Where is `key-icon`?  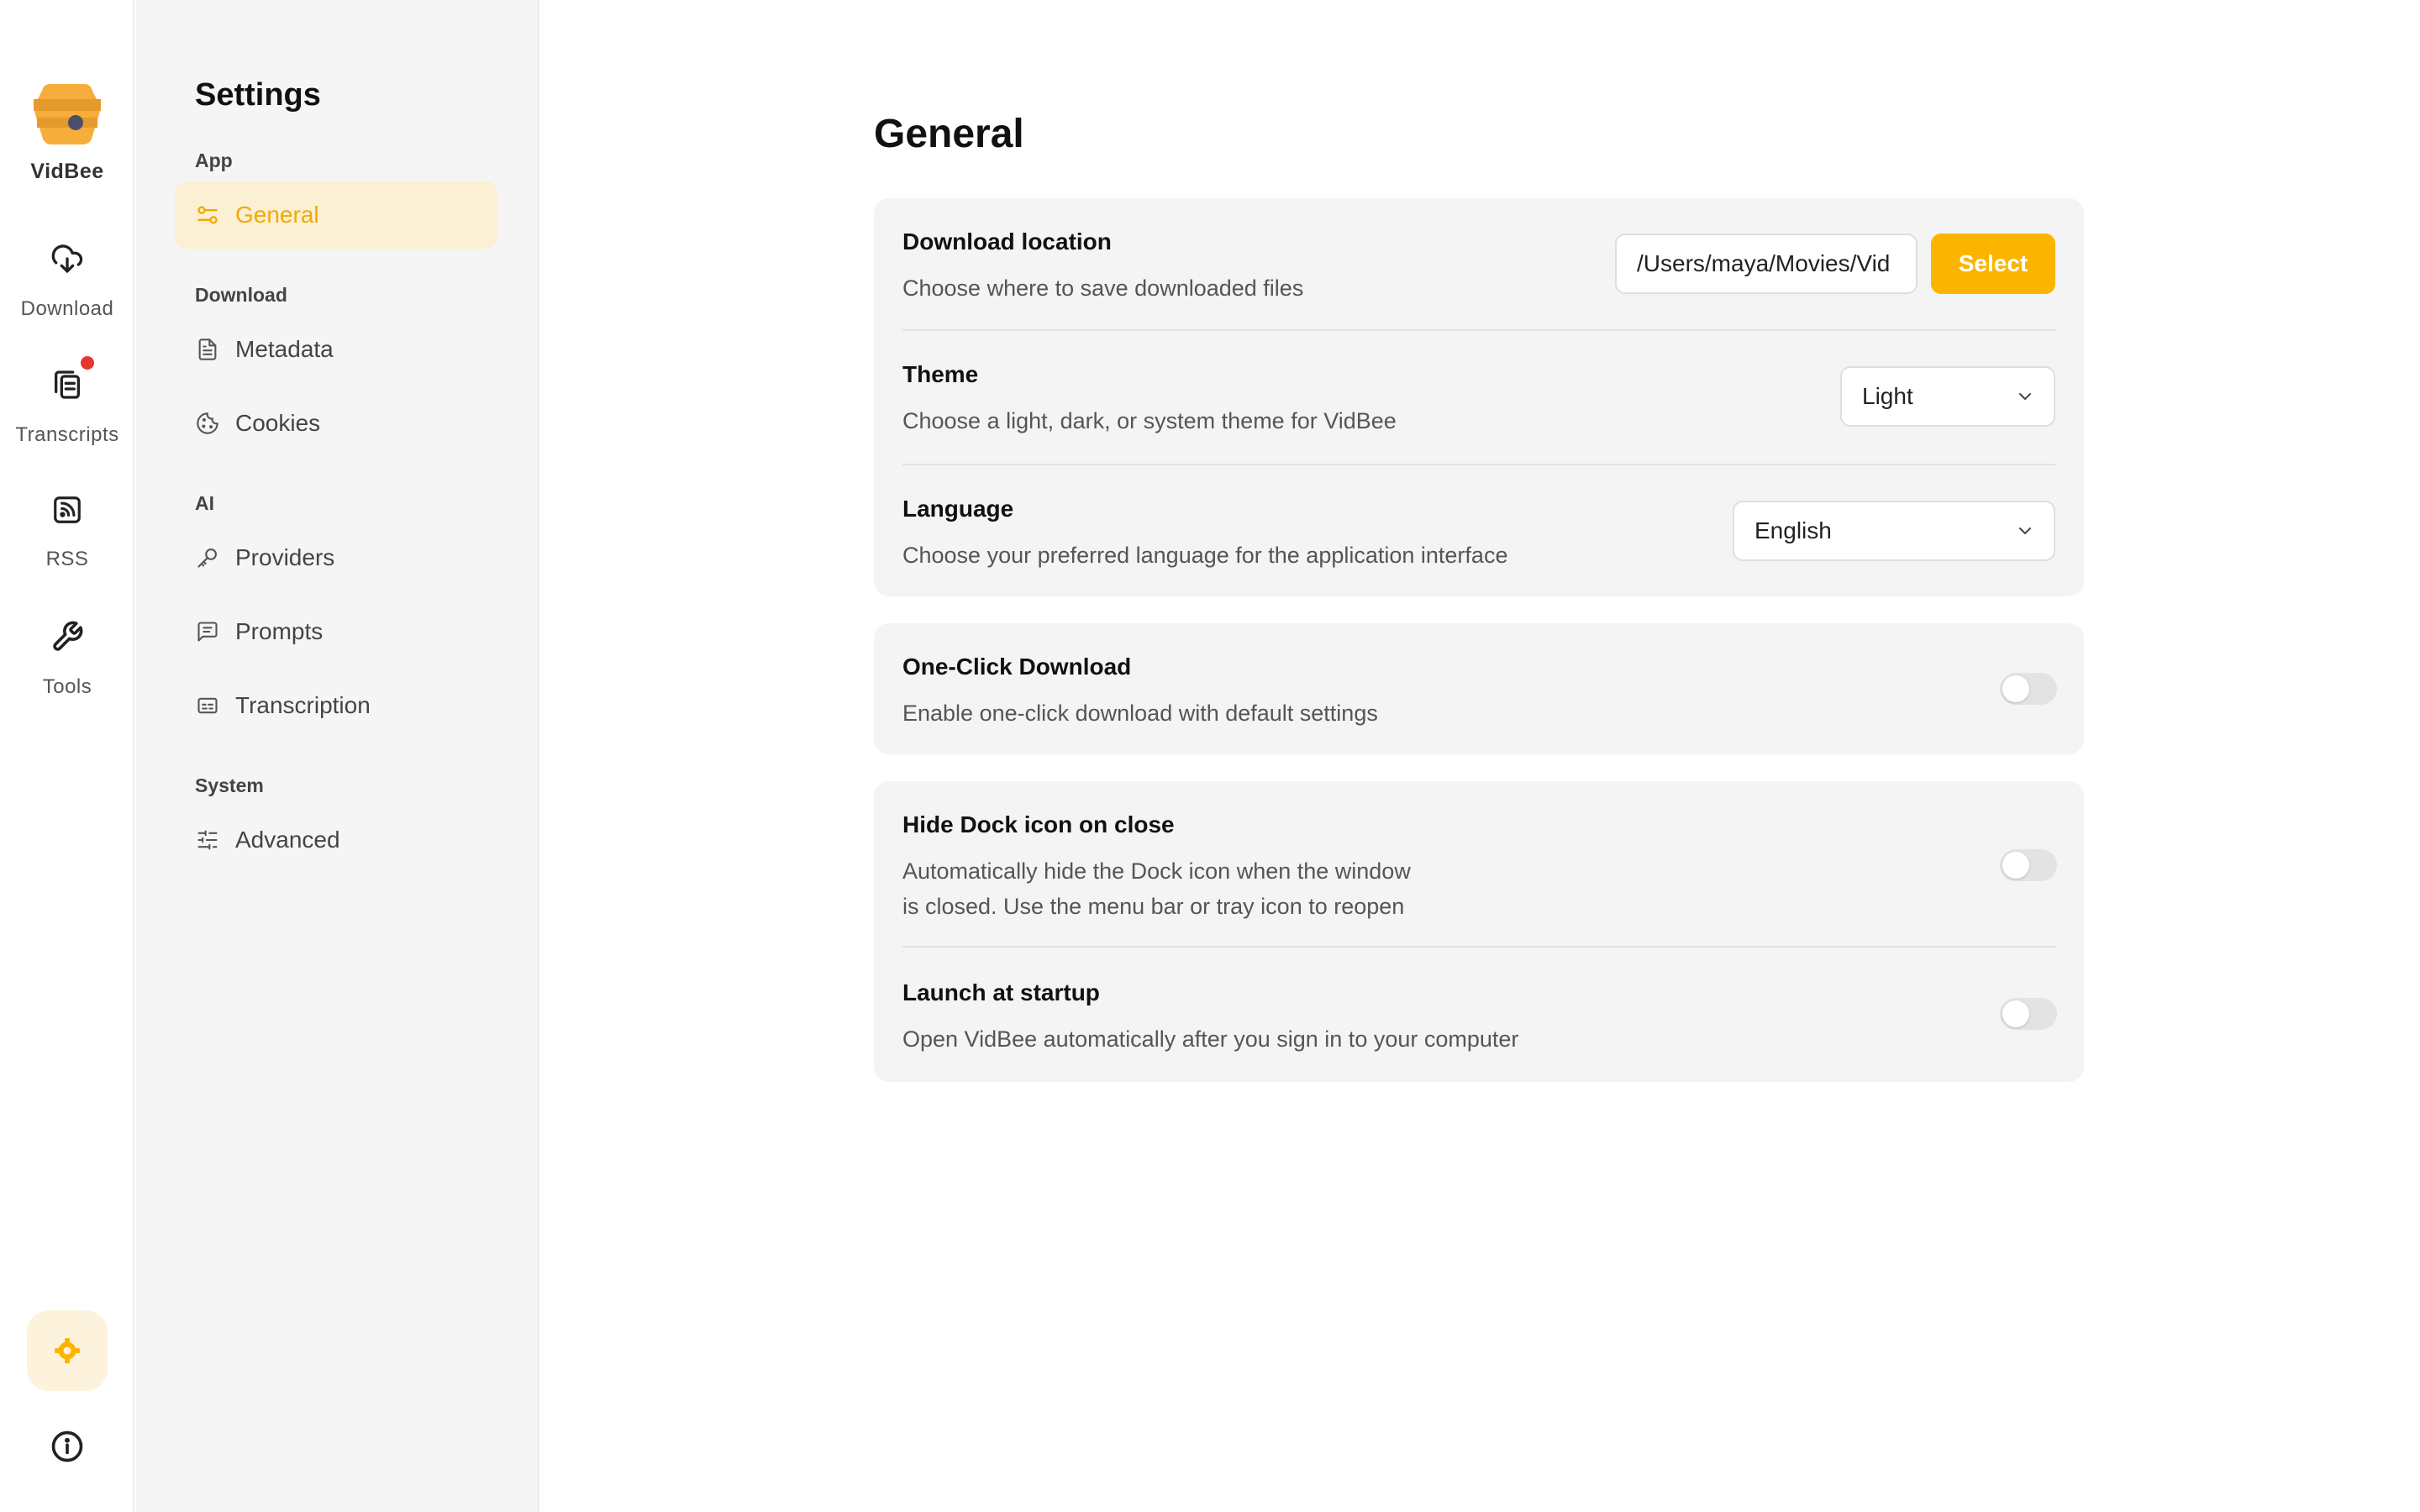
key-icon is located at coordinates (207, 557).